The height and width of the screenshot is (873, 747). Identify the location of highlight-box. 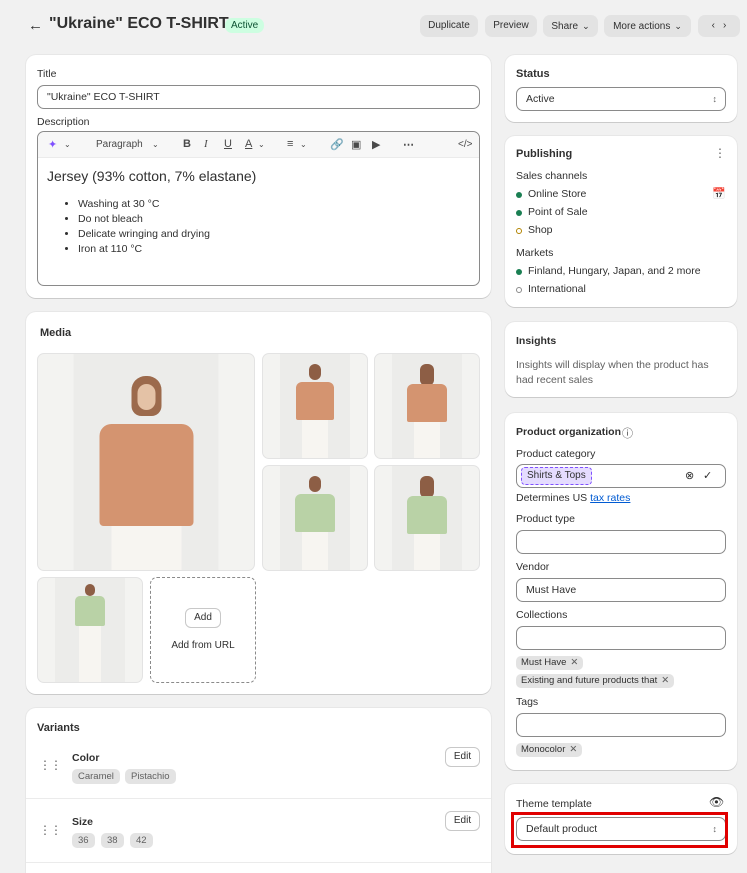
(619, 830).